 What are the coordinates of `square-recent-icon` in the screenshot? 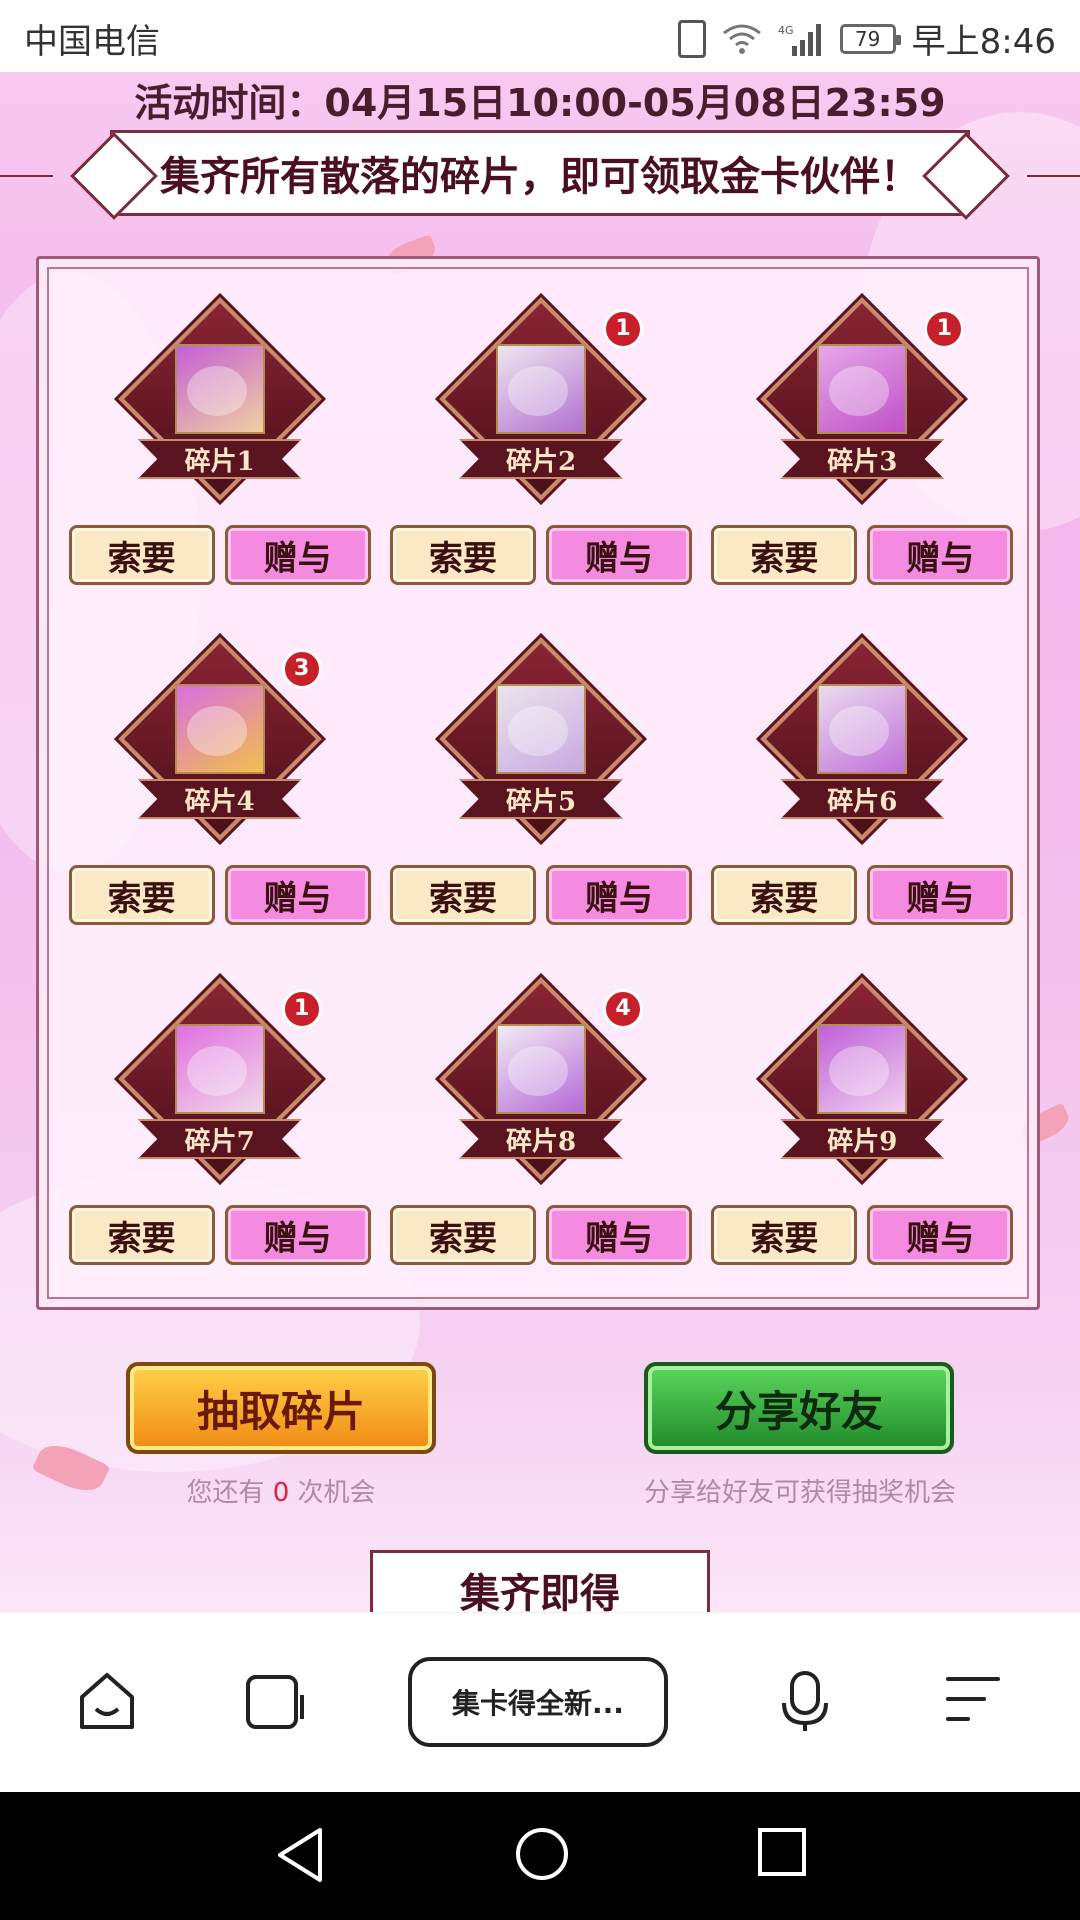 It's located at (782, 1854).